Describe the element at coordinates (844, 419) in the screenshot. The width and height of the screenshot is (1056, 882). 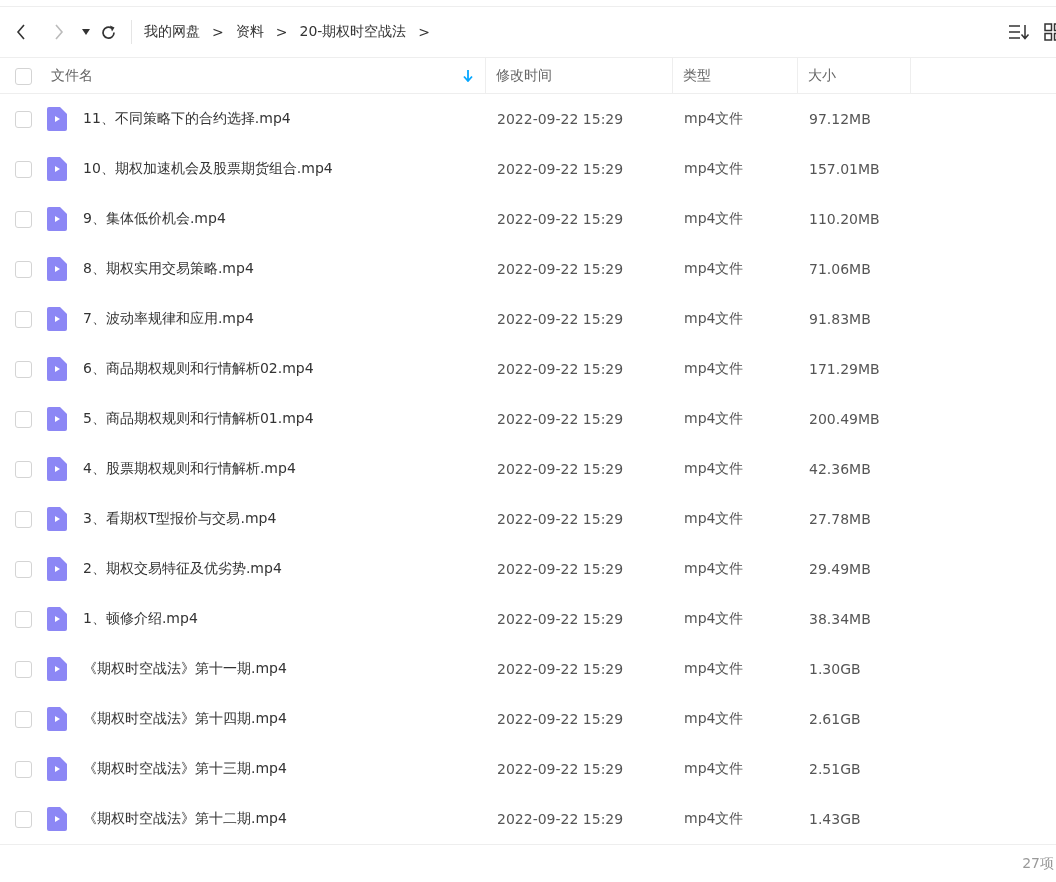
I see `file-size: 200.49MB` at that location.